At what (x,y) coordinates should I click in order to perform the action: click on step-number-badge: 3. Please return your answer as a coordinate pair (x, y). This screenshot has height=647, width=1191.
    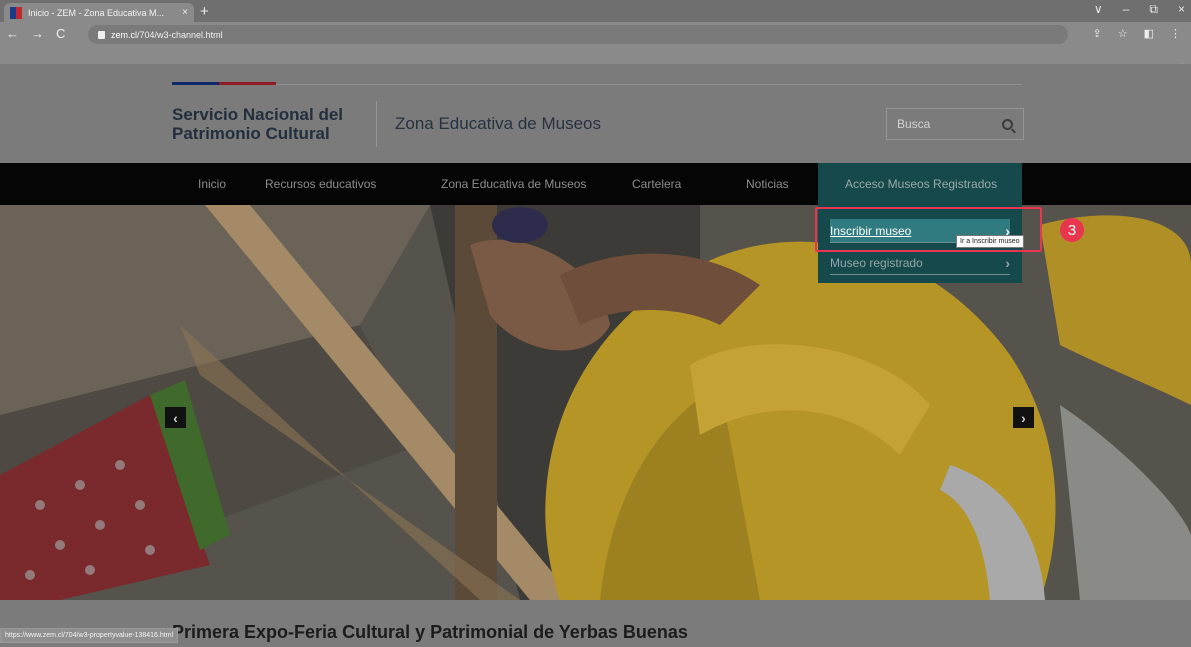
    Looking at the image, I should click on (1072, 230).